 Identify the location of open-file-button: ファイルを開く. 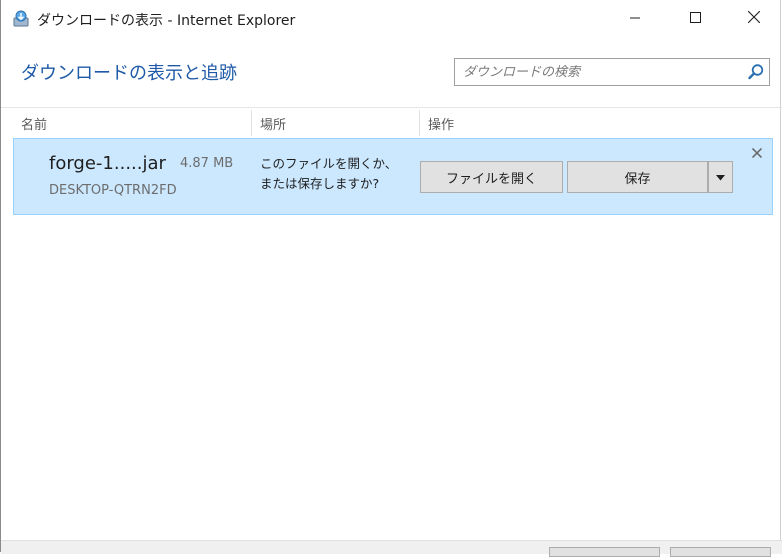
(491, 177).